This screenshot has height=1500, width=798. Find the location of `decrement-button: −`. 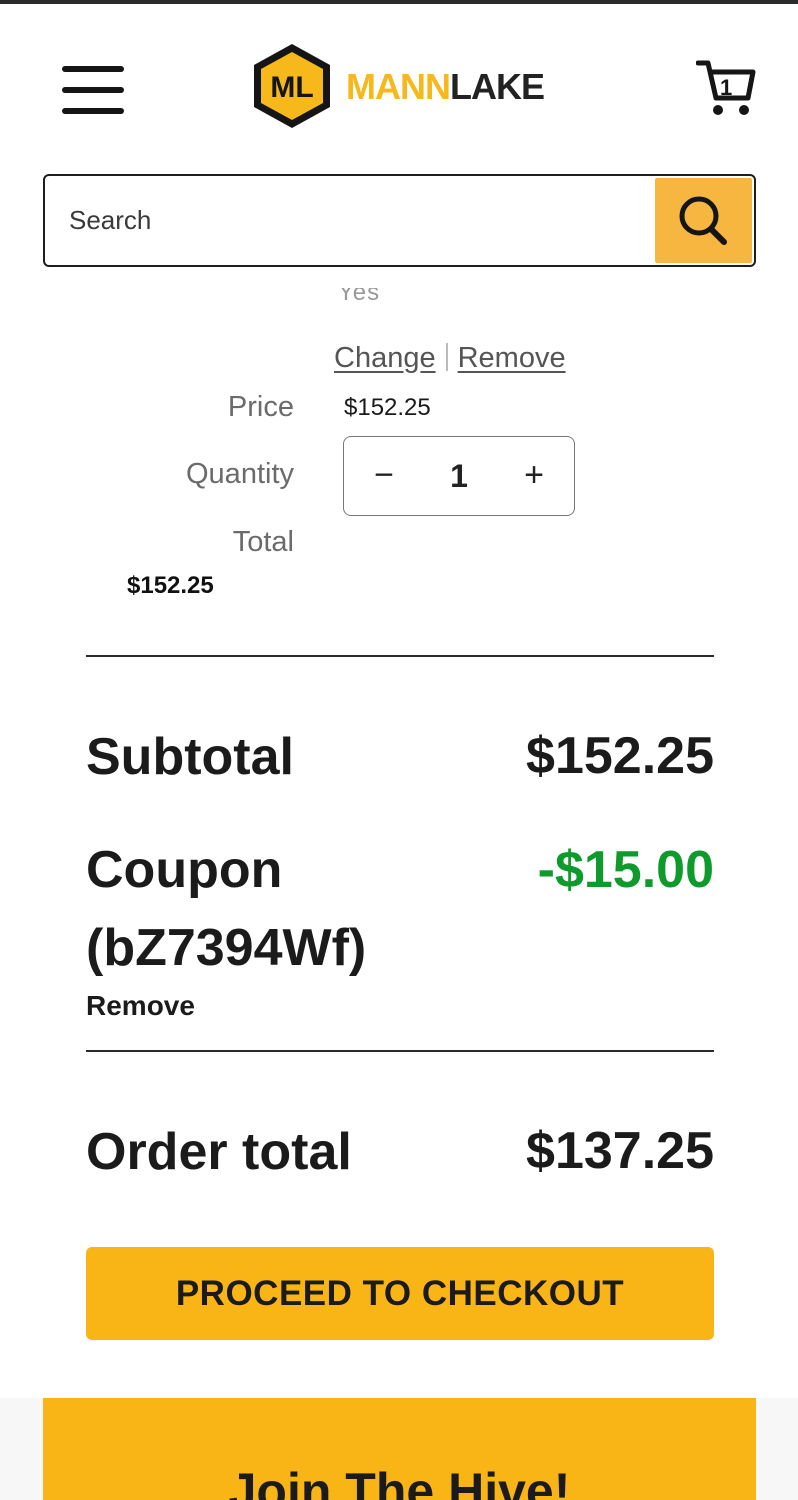

decrement-button: − is located at coordinates (384, 476).